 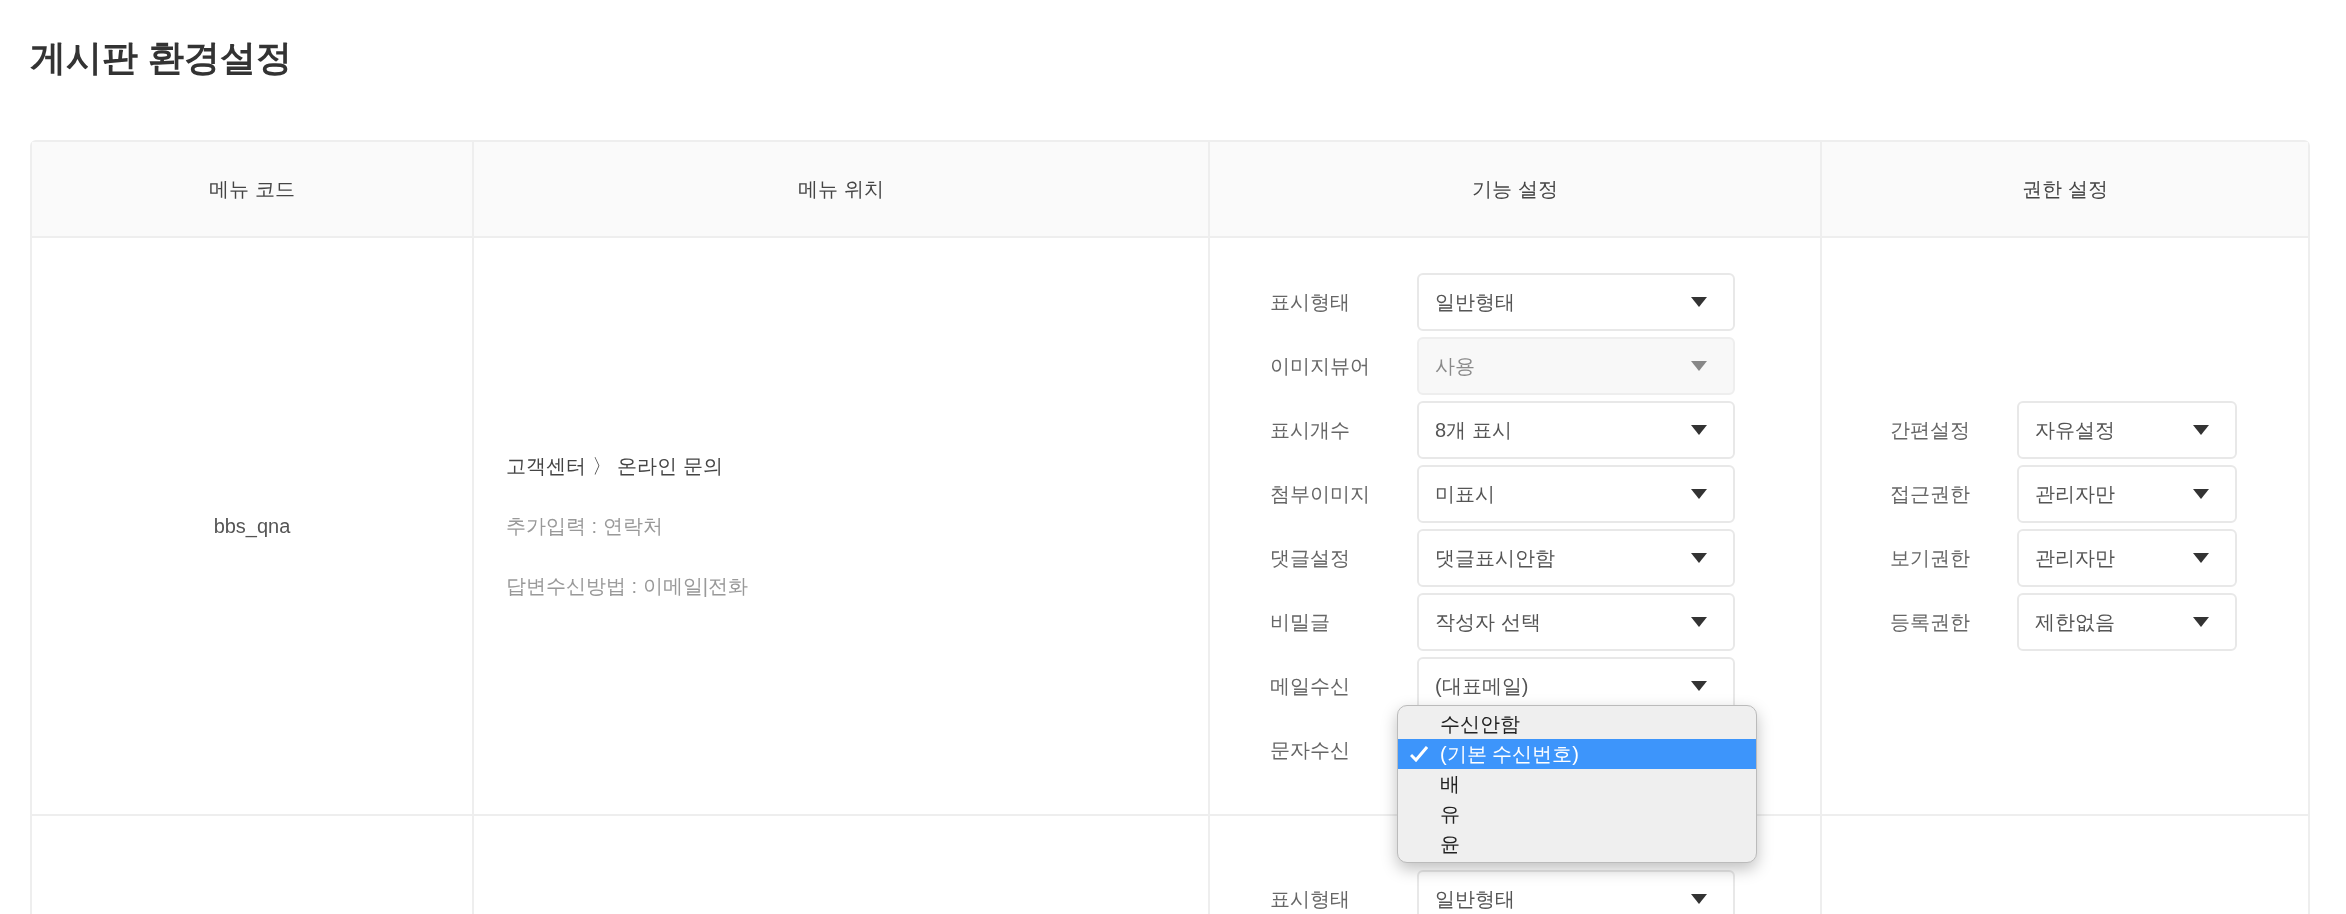 I want to click on select-dropdown: 8개 표시, so click(x=1576, y=430).